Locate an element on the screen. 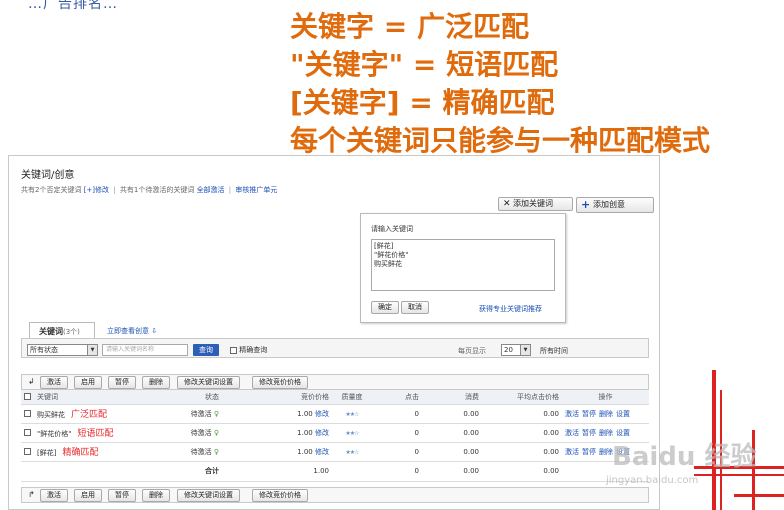 This screenshot has height=510, width=784. keyword-text: 购买鲜花 is located at coordinates (51, 415).